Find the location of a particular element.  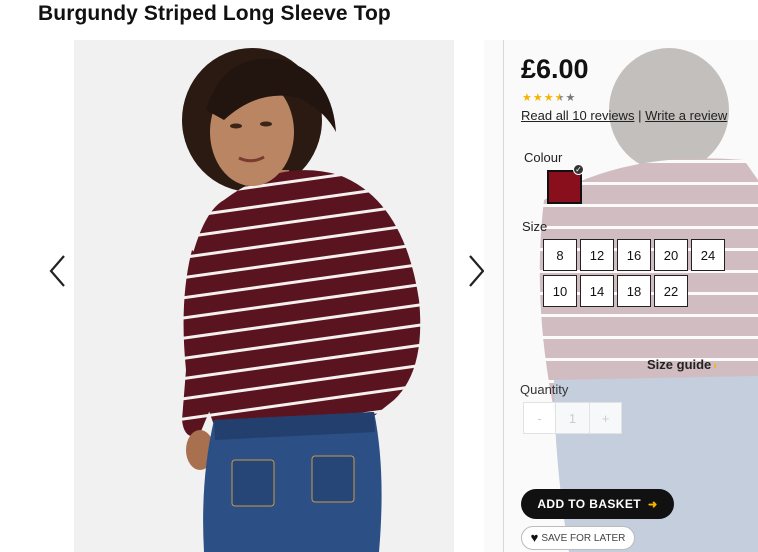

colour-swatch-burgundy is located at coordinates (564, 187).